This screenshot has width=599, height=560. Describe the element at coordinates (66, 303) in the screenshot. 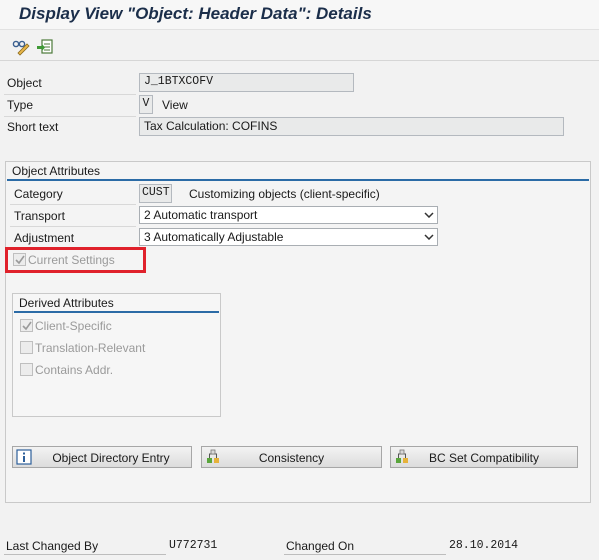

I see `group-title: Derived Attributes` at that location.